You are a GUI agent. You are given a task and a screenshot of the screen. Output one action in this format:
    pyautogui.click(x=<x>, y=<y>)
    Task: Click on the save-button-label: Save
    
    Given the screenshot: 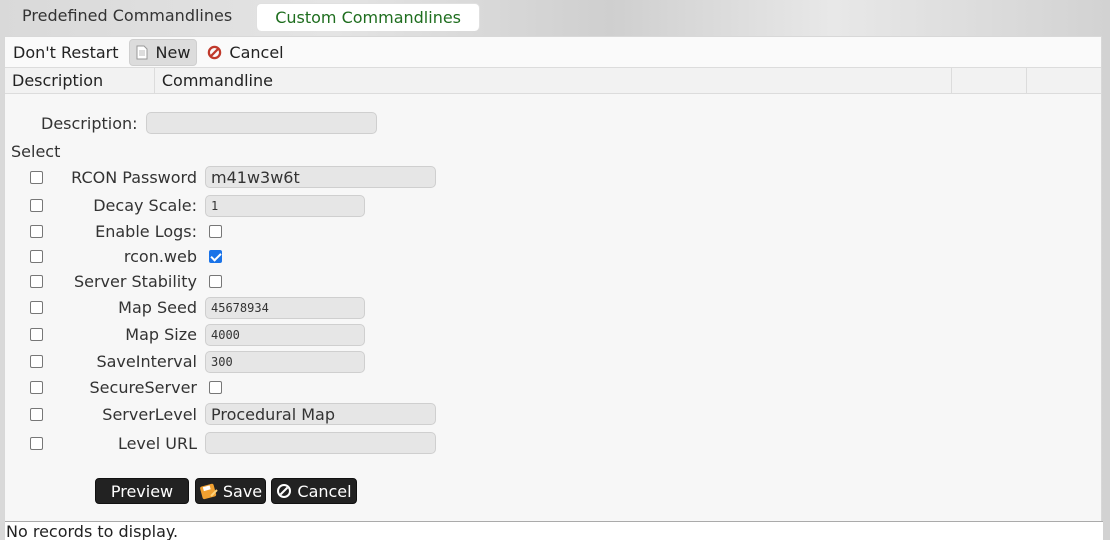 What is the action you would take?
    pyautogui.click(x=242, y=491)
    